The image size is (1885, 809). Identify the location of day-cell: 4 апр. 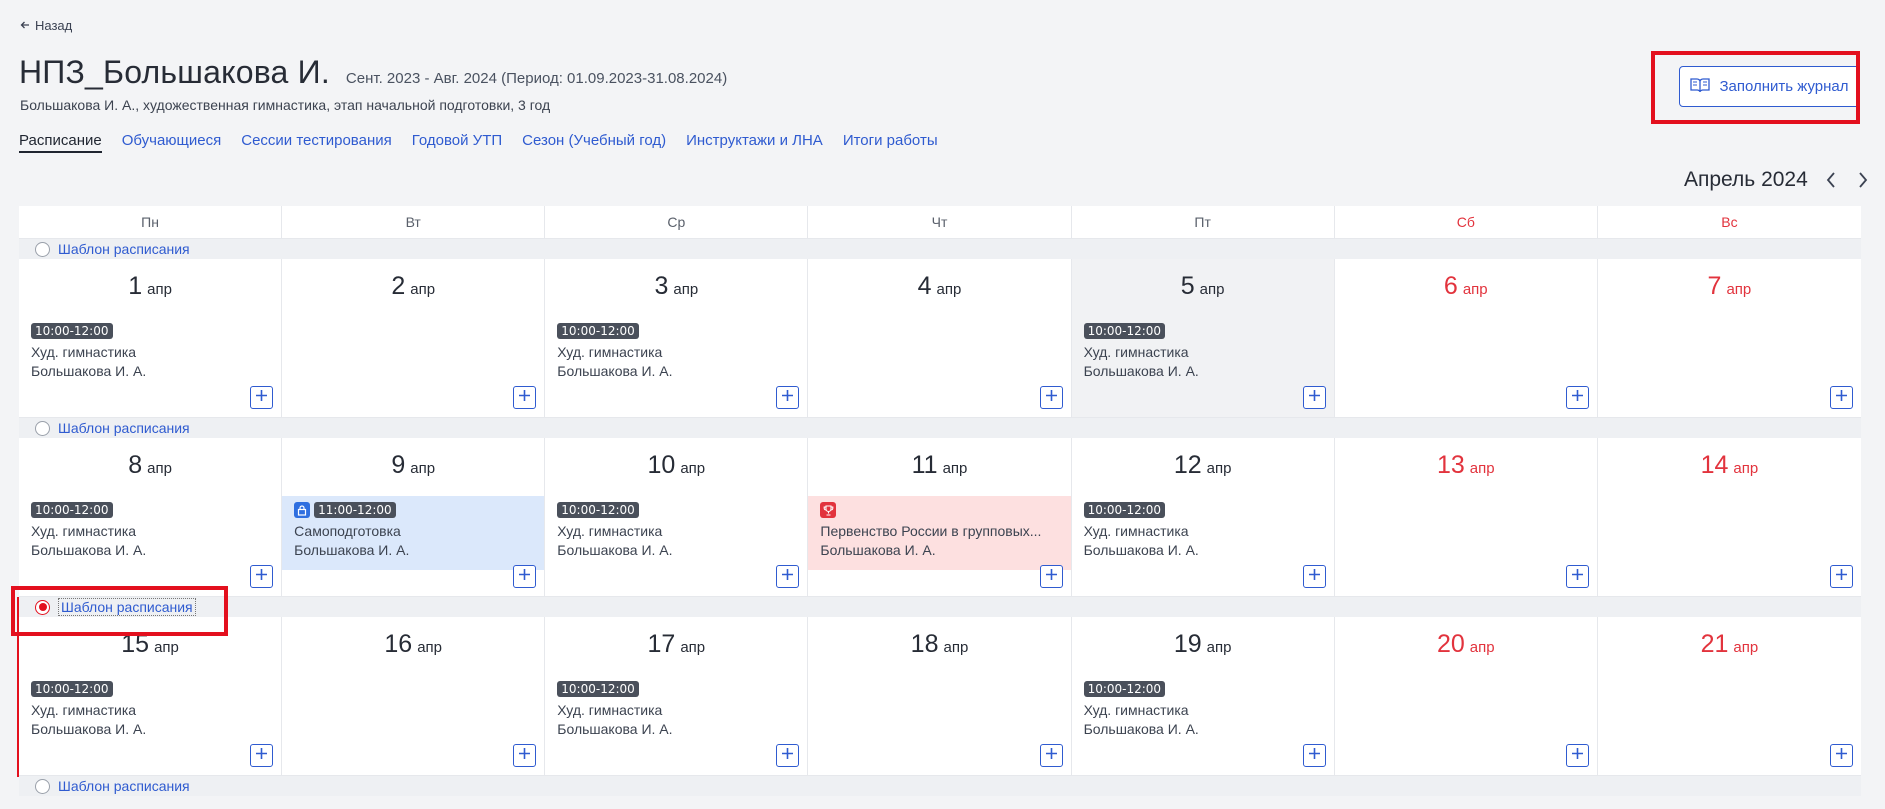
(940, 338).